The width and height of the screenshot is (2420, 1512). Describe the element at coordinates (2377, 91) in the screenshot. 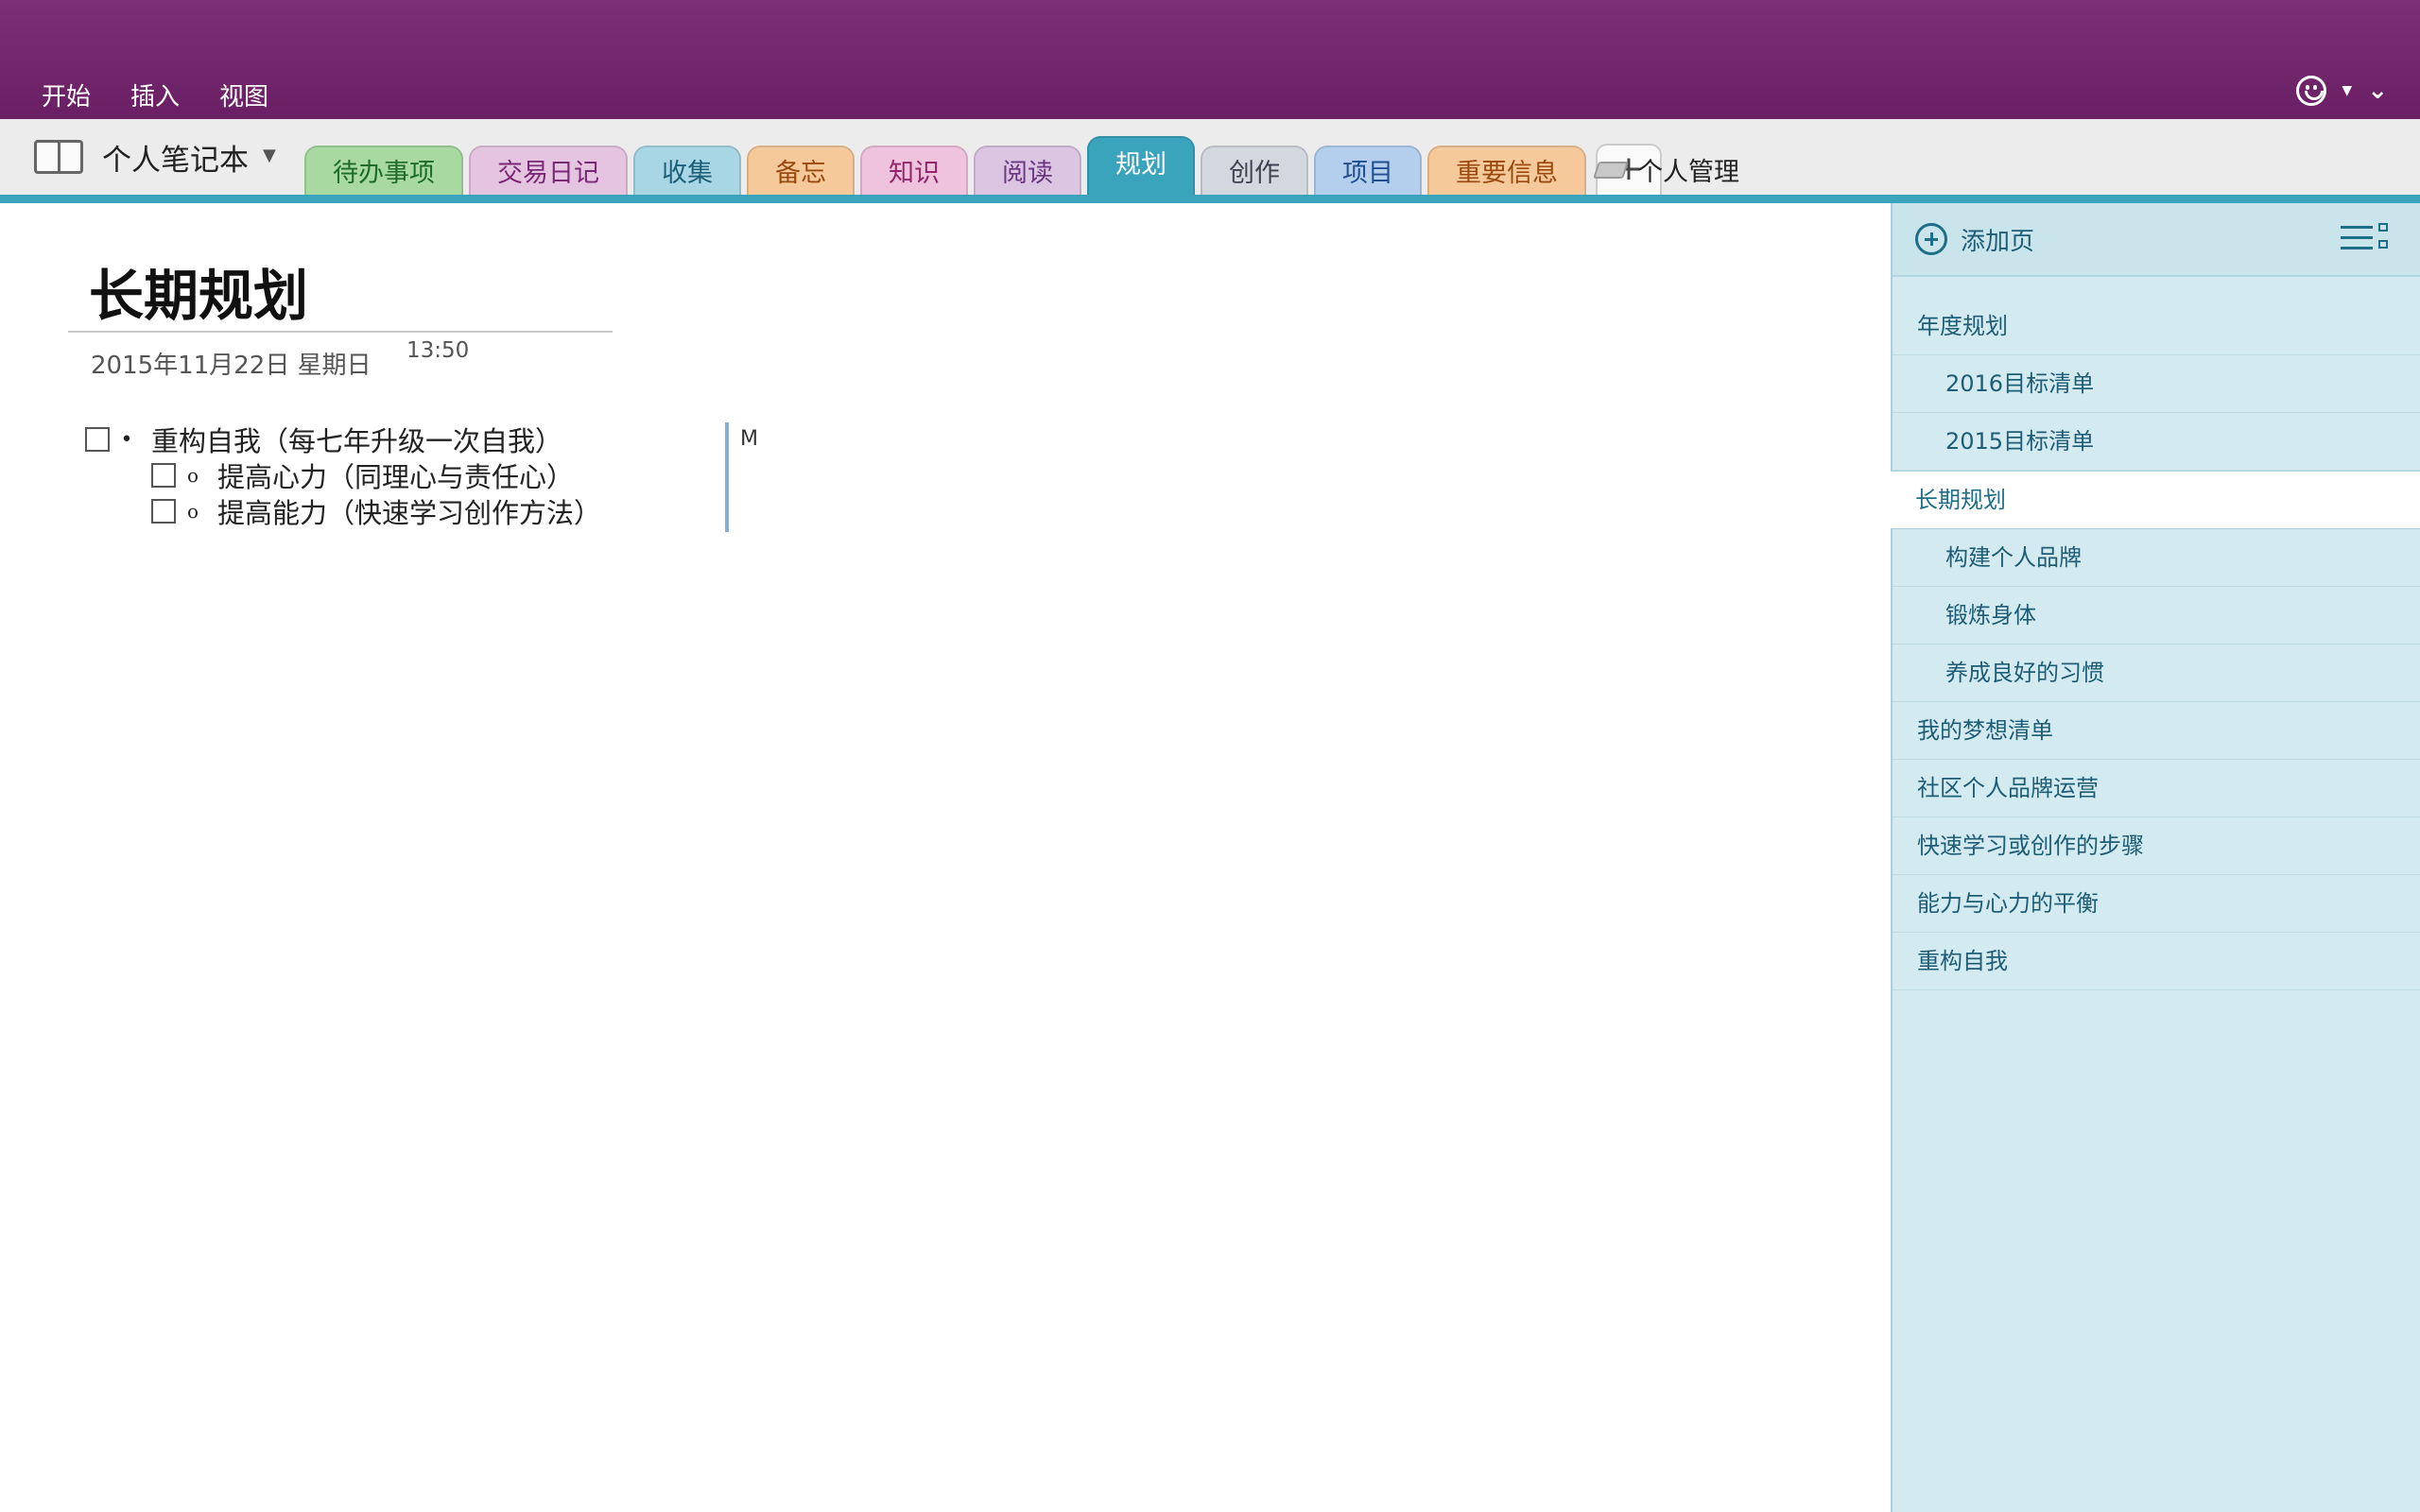

I see `collapse-ribbon-chevron-icon: ⌄` at that location.